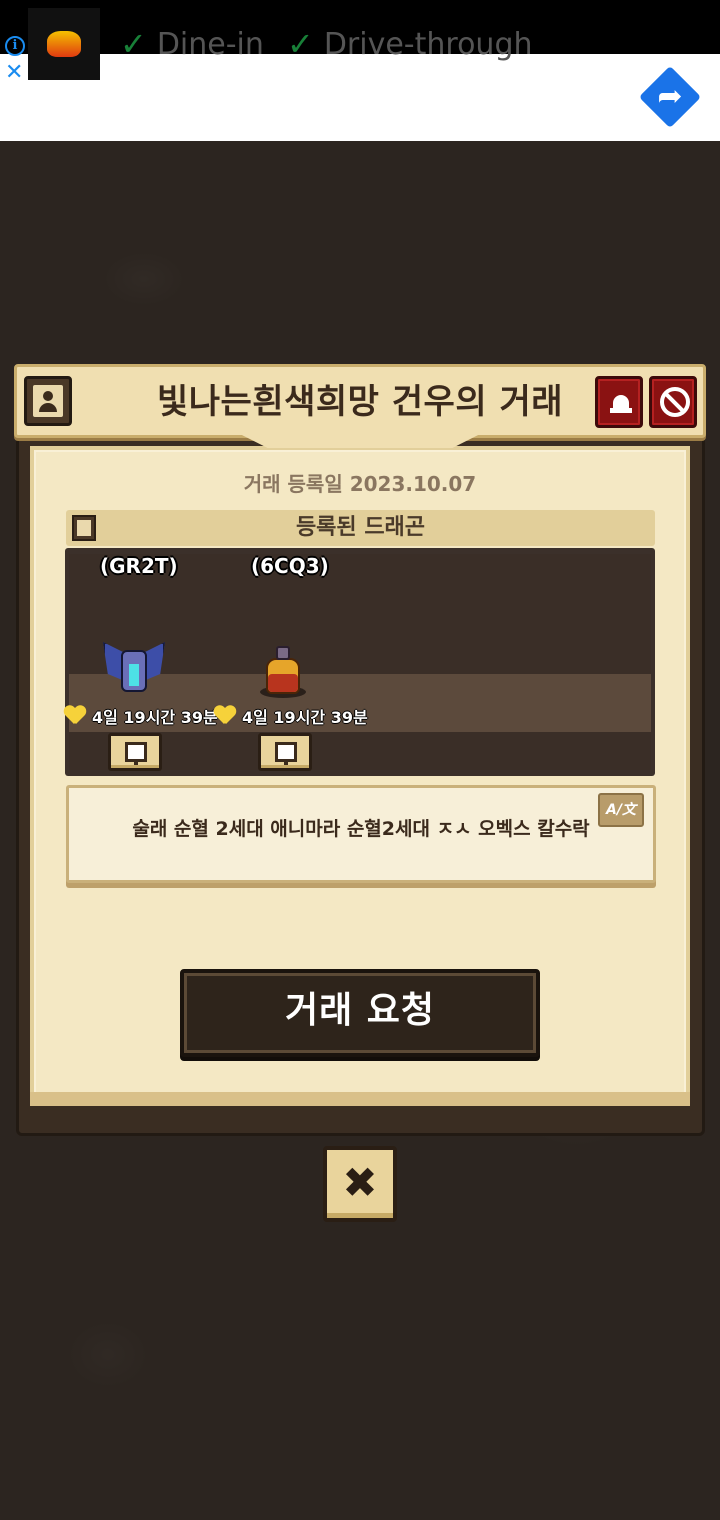 The image size is (720, 1520). What do you see at coordinates (360, 1099) in the screenshot?
I see `modal-bottom-strip` at bounding box center [360, 1099].